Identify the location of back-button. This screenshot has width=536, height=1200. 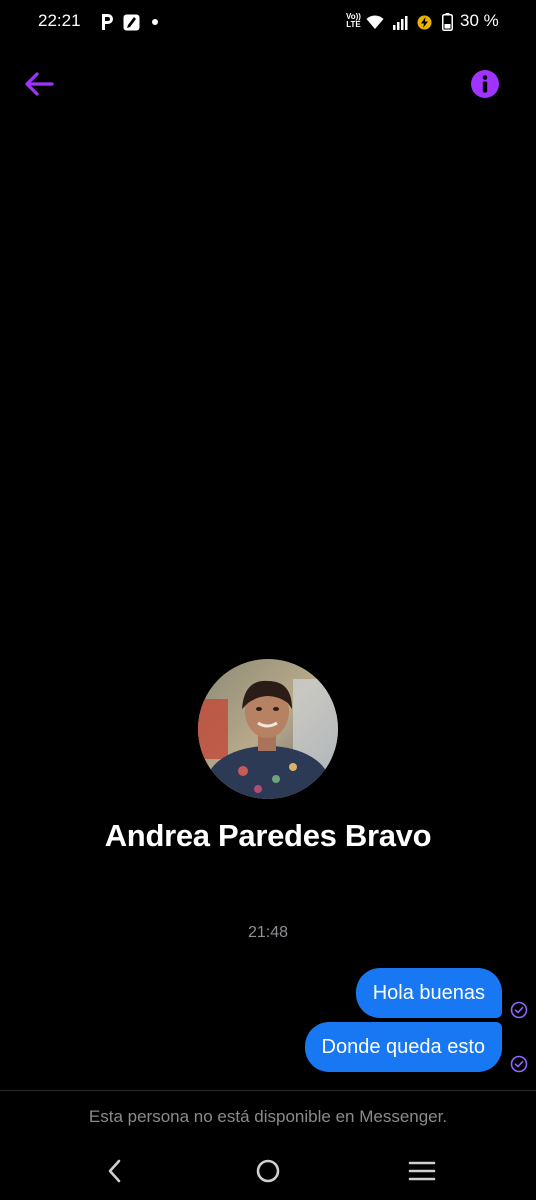
(39, 84).